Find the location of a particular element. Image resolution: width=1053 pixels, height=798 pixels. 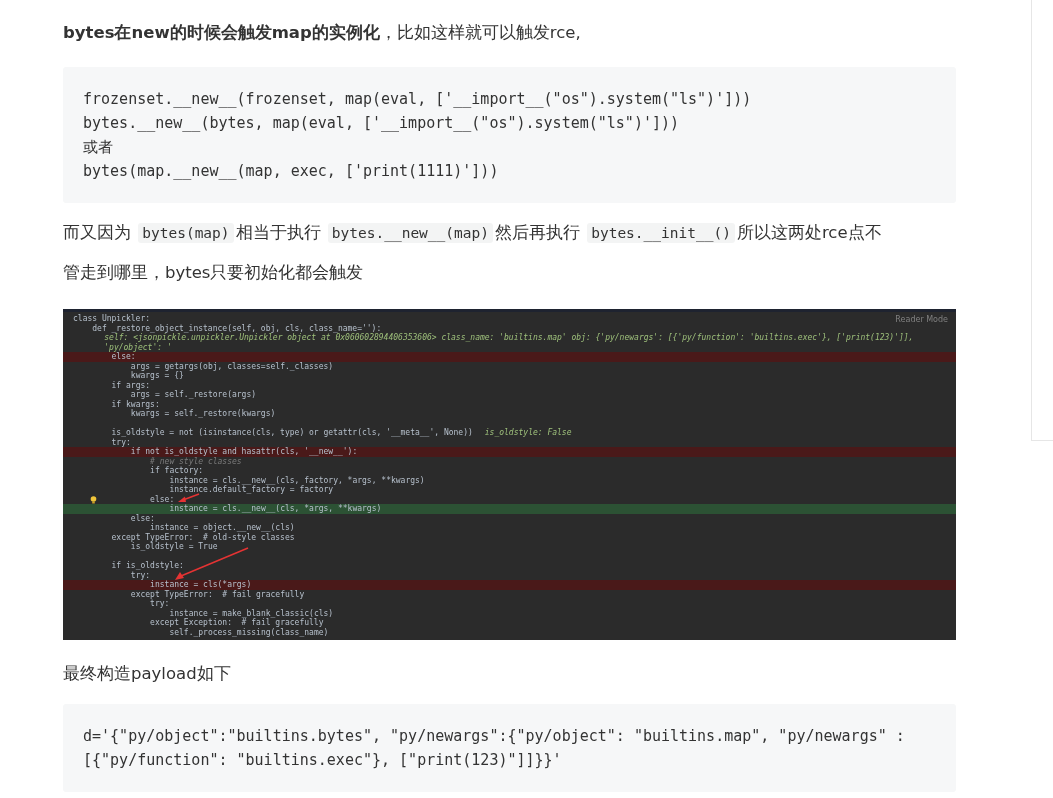

code-text: if is_oldstyle: is located at coordinates (147, 565).